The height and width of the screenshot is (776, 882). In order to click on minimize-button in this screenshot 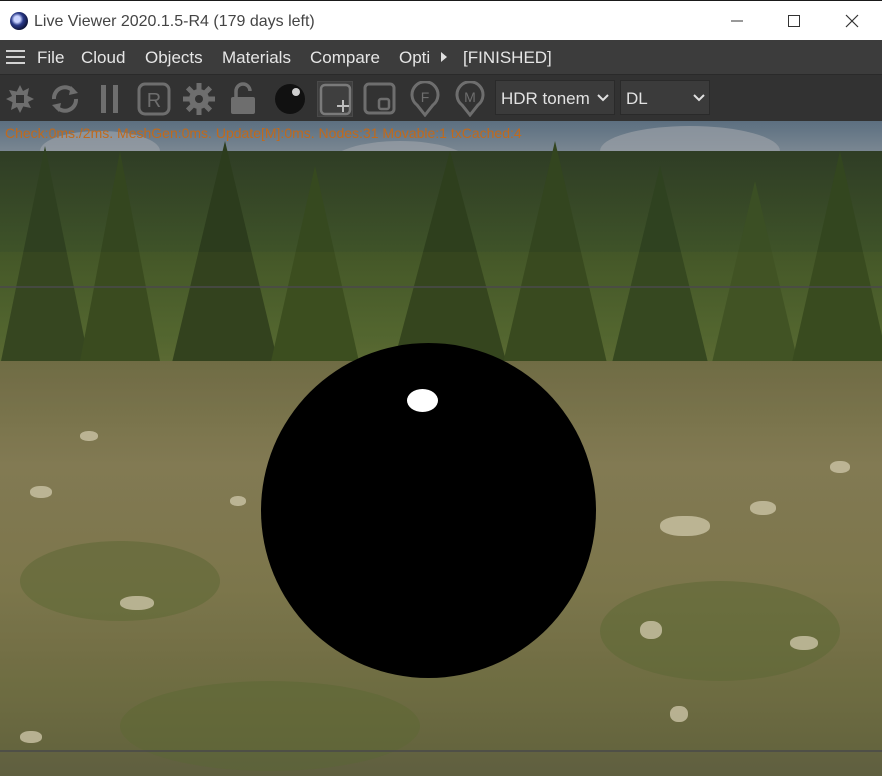, I will do `click(737, 21)`.